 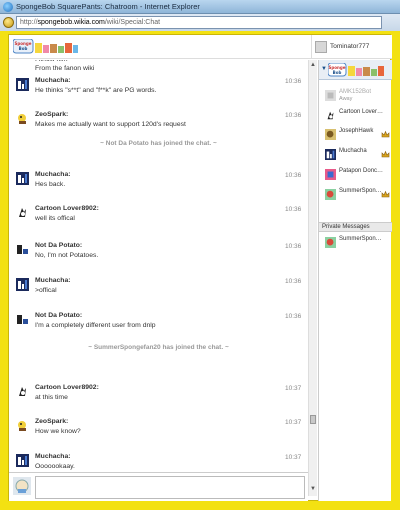 What do you see at coordinates (313, 65) in the screenshot?
I see `scroll-up-arrow-icon: ▲` at bounding box center [313, 65].